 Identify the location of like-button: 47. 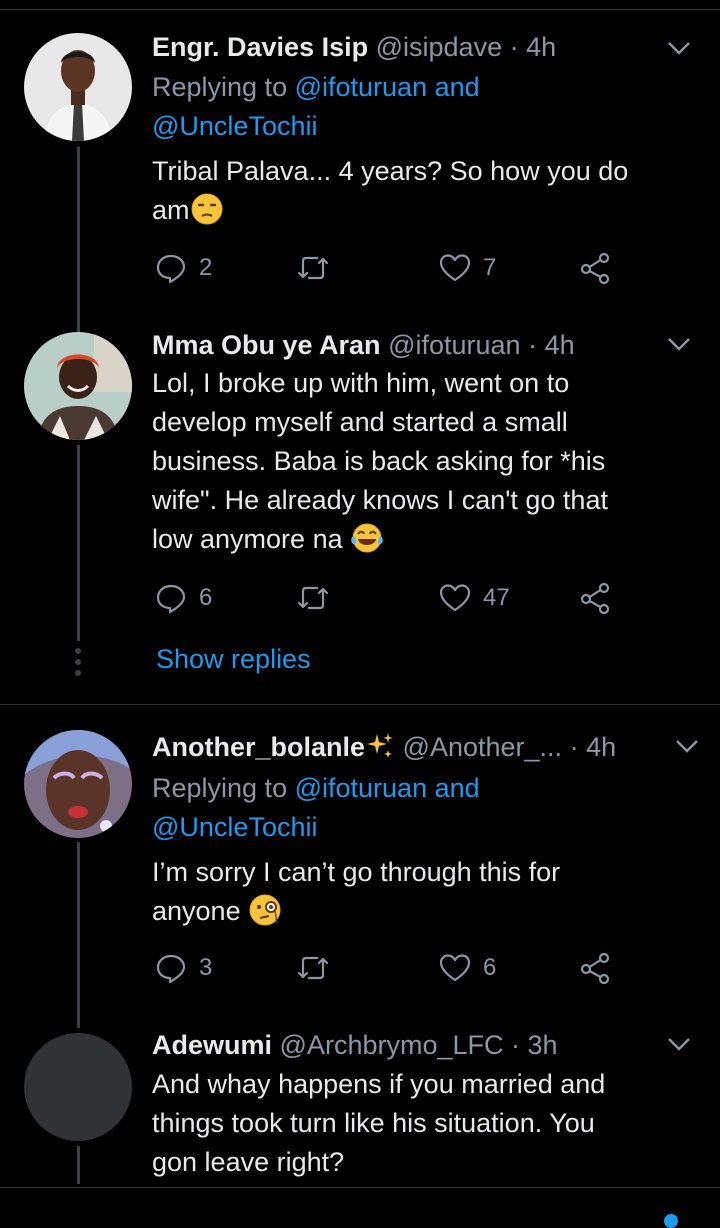
(474, 598).